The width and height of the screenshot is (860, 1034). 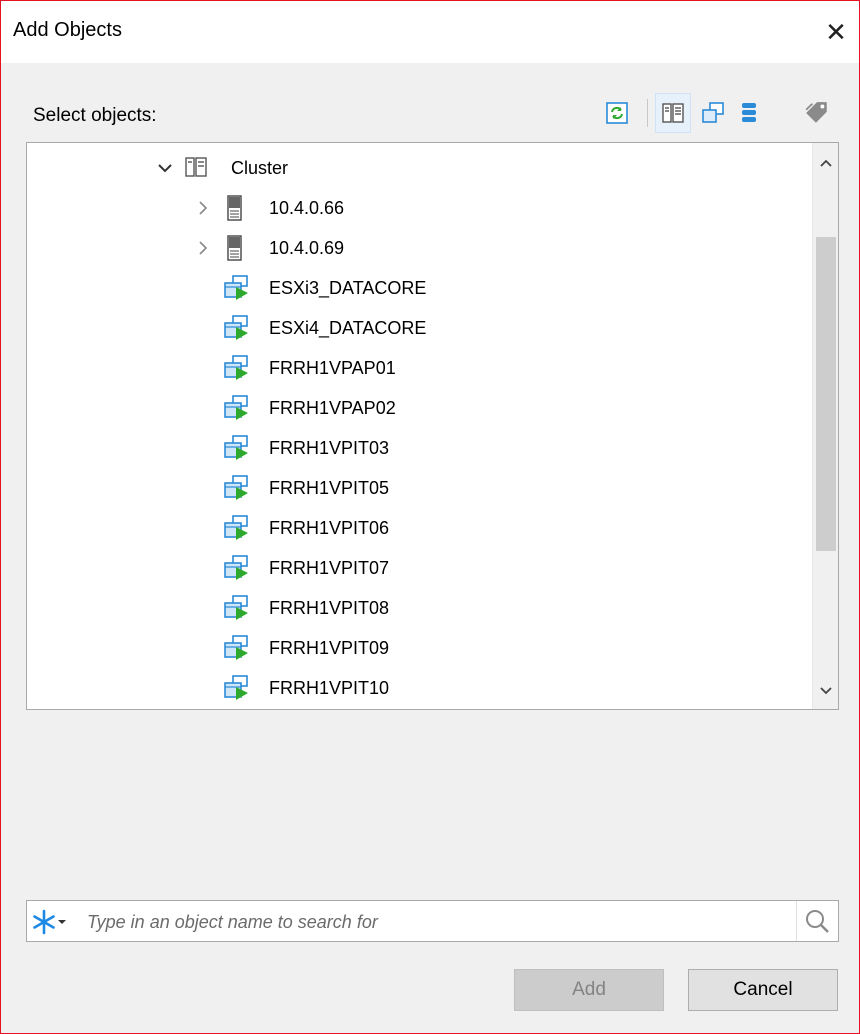 I want to click on refresh-icon, so click(x=617, y=113).